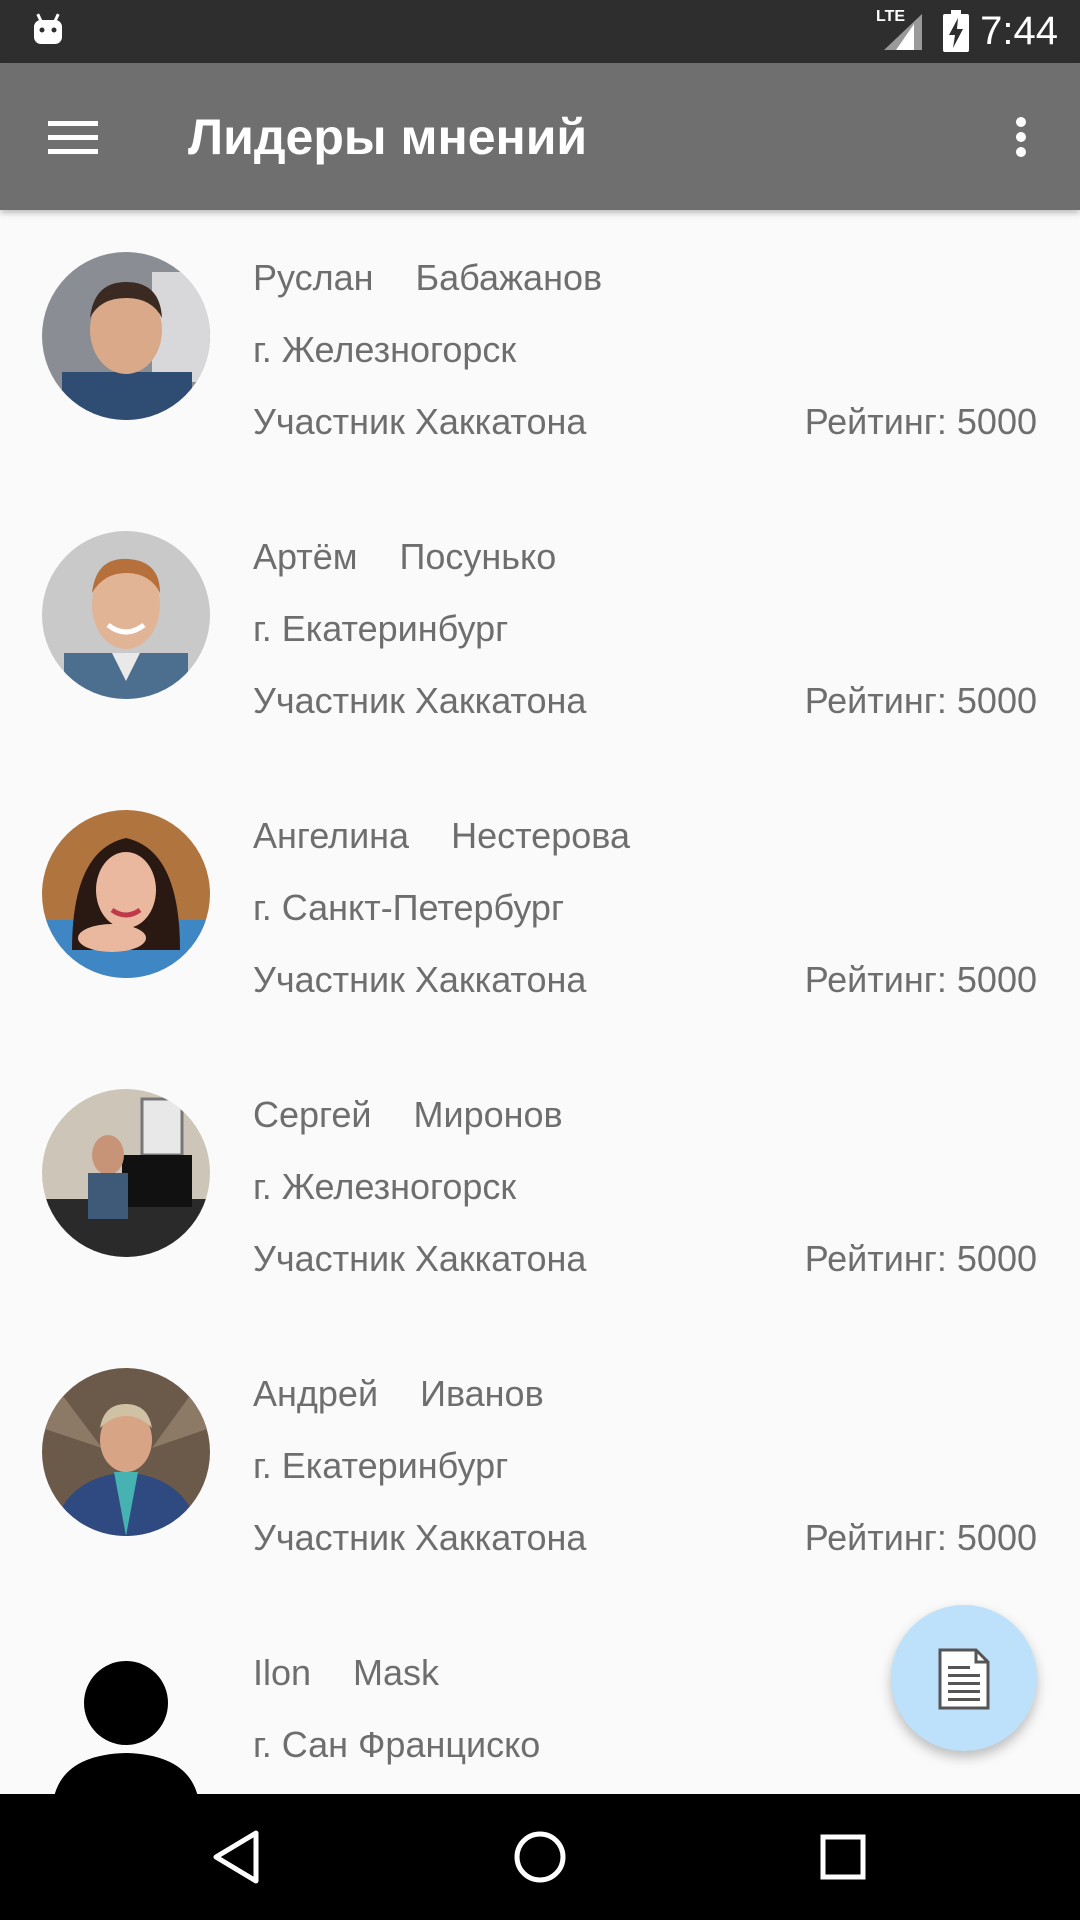 Image resolution: width=1080 pixels, height=1920 pixels. I want to click on page-title: Лидеры мнений, so click(388, 137).